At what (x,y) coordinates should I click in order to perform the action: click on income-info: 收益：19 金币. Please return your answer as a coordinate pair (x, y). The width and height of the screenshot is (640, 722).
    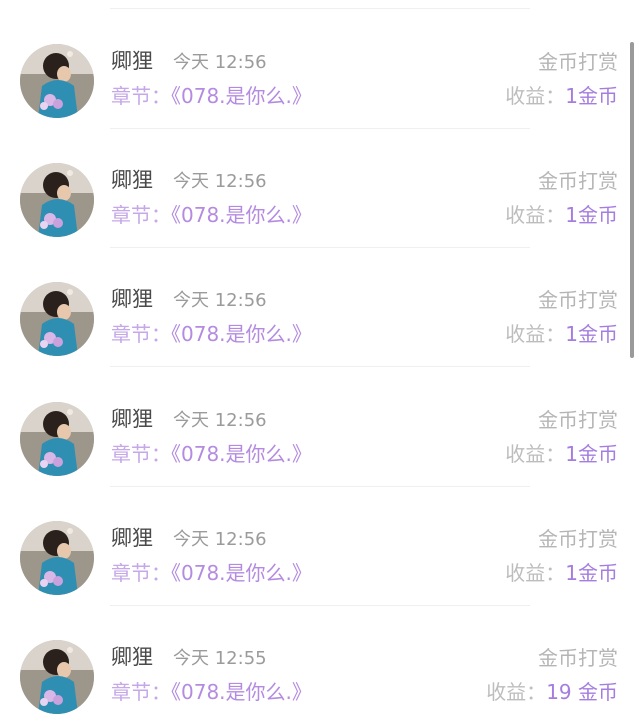
    Looking at the image, I should click on (552, 692).